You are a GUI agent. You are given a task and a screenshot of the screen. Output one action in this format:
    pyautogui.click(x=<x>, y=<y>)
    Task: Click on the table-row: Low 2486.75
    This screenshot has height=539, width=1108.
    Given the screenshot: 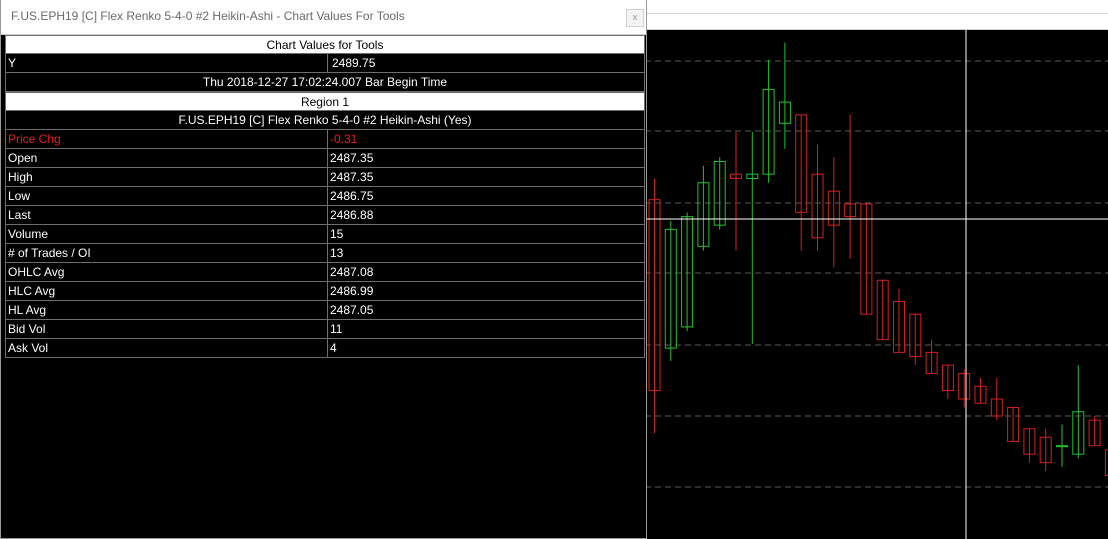 What is the action you would take?
    pyautogui.click(x=325, y=196)
    